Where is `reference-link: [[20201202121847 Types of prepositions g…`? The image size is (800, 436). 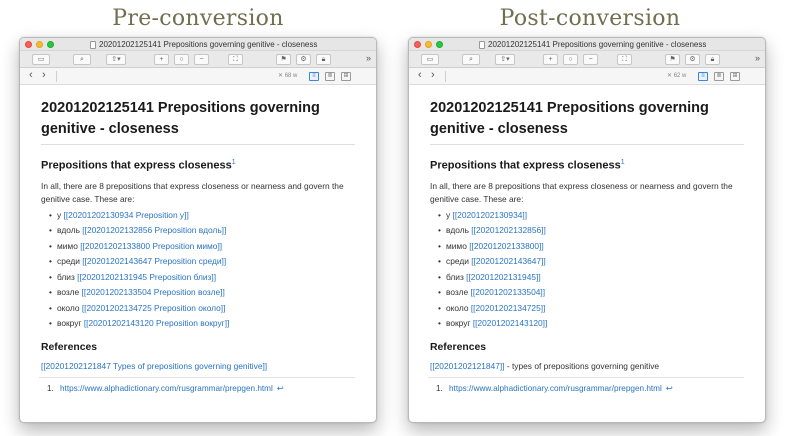
reference-link: [[20201202121847 Types of prepositions g… is located at coordinates (154, 366).